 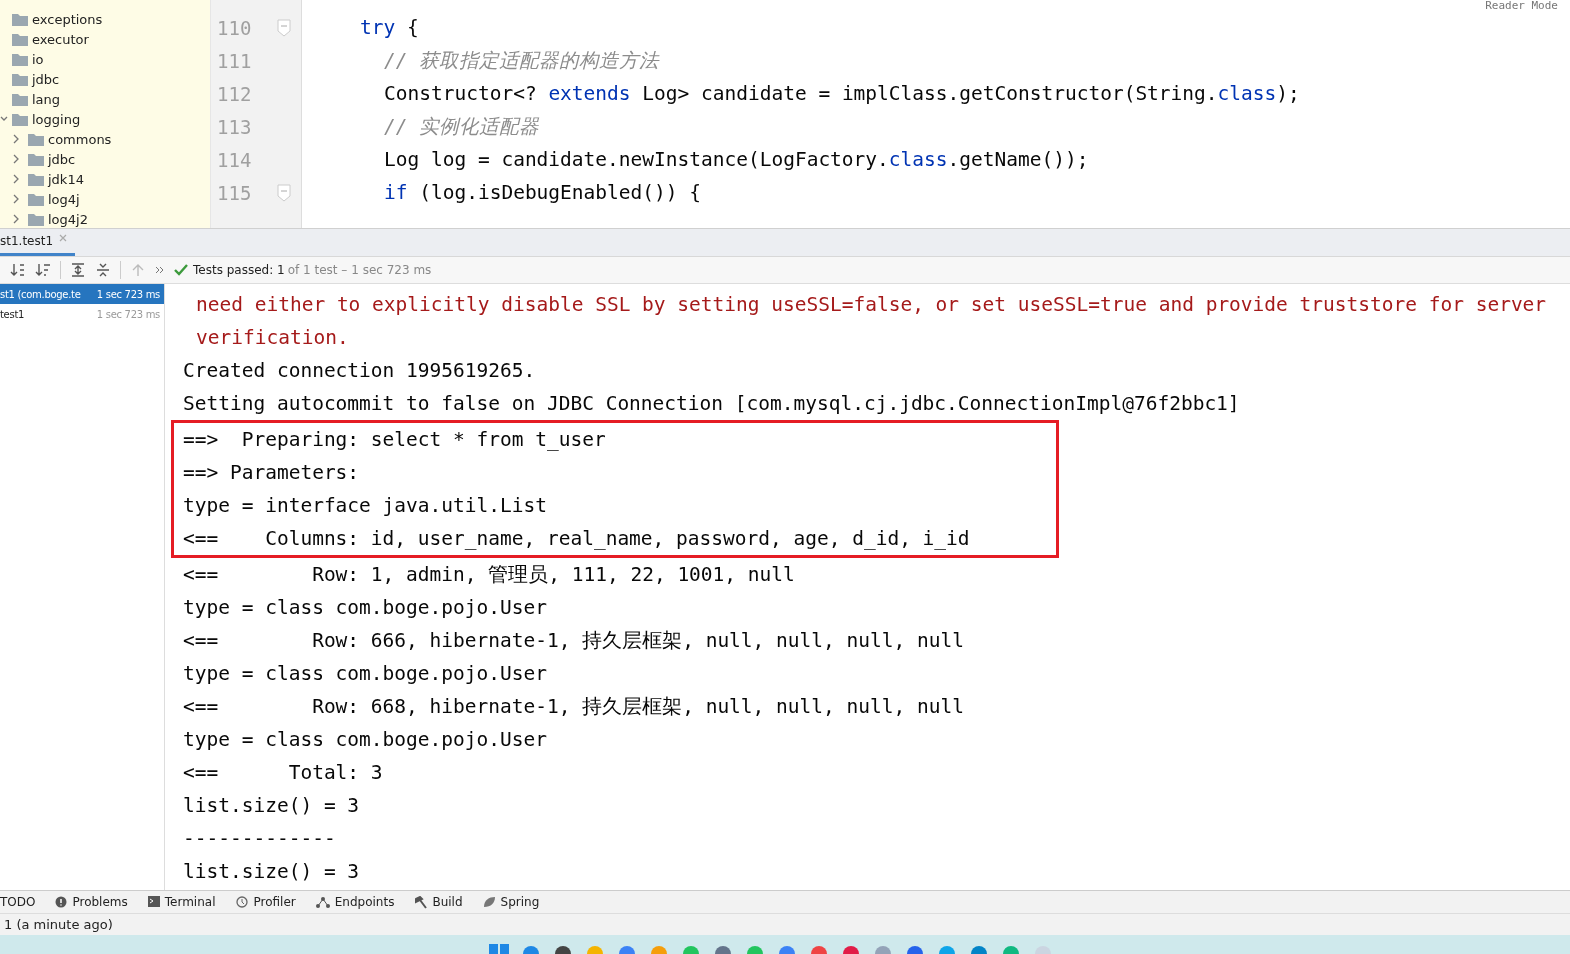 I want to click on console-line: -------------, so click(x=260, y=839).